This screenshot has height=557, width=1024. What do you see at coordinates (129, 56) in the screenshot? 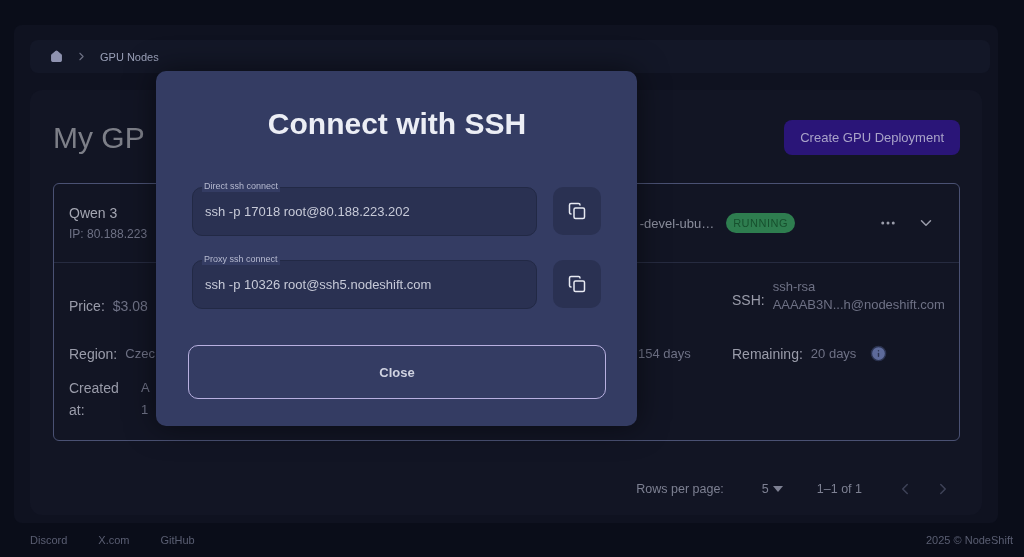
I see `breadcrumb-item: GPU Nodes` at bounding box center [129, 56].